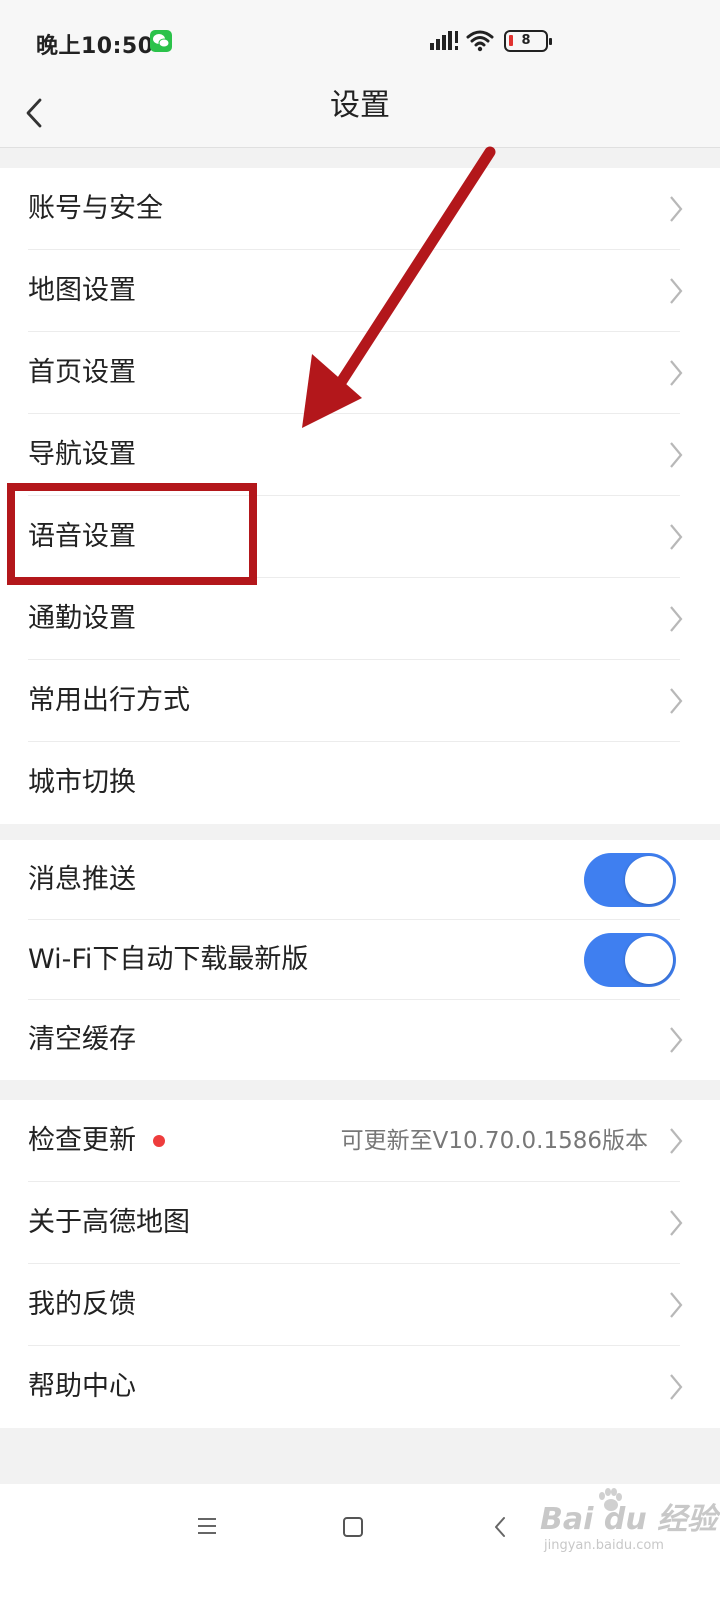 Image resolution: width=720 pixels, height=1600 pixels. Describe the element at coordinates (360, 209) in the screenshot. I see `settings-item-account-security: 账号与安全` at that location.